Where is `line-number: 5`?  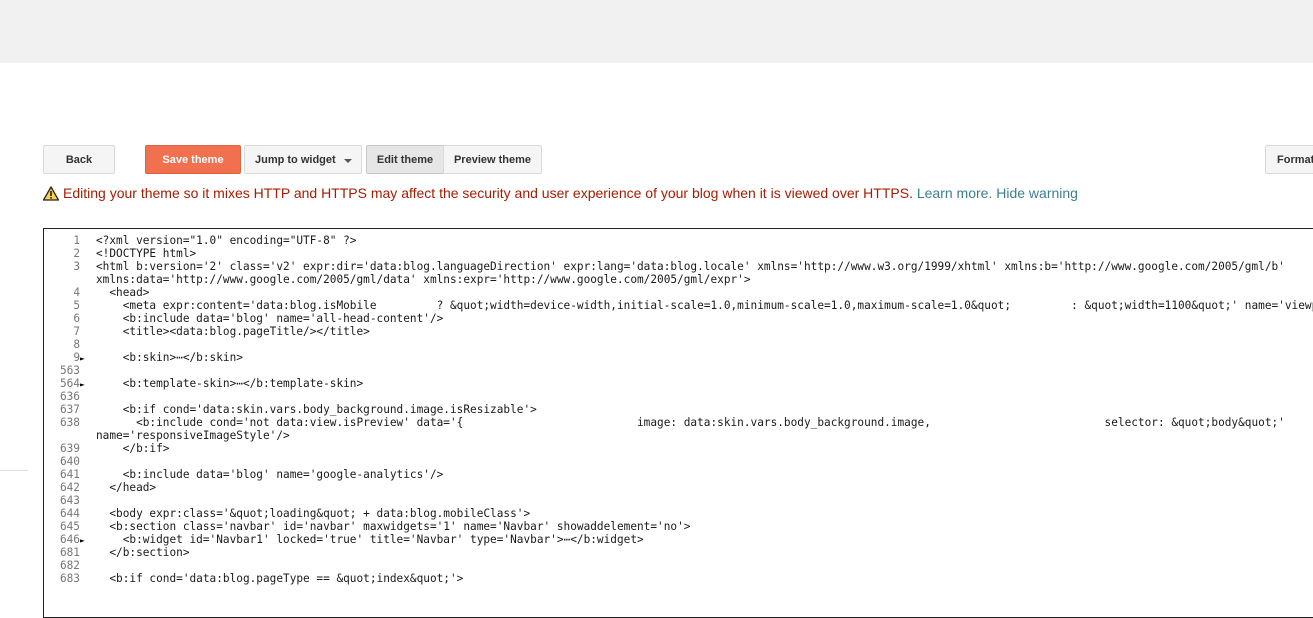
line-number: 5 is located at coordinates (76, 305).